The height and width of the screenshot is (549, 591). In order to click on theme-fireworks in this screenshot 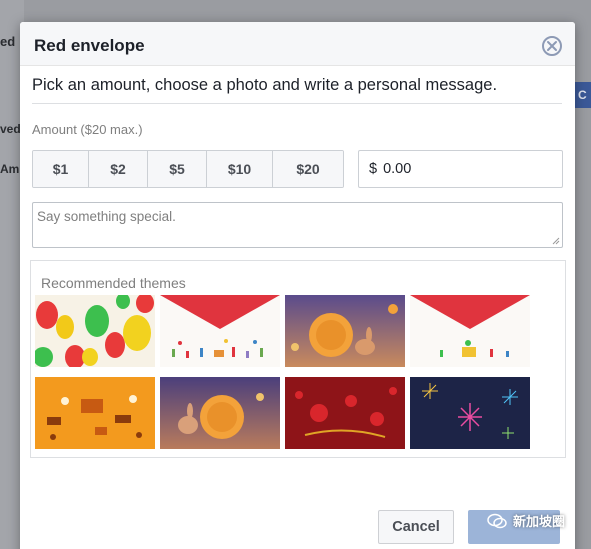, I will do `click(470, 413)`.